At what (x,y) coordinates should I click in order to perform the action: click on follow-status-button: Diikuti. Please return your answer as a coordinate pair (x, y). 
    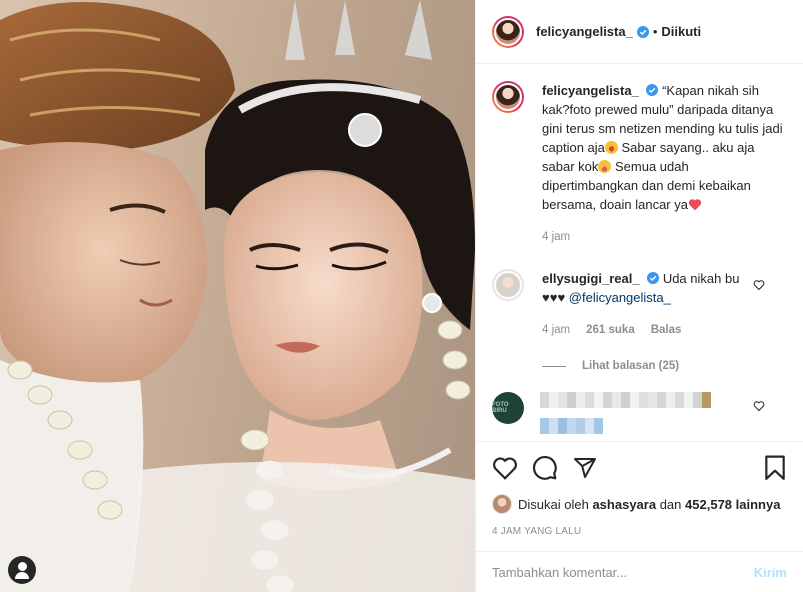
    Looking at the image, I should click on (681, 31).